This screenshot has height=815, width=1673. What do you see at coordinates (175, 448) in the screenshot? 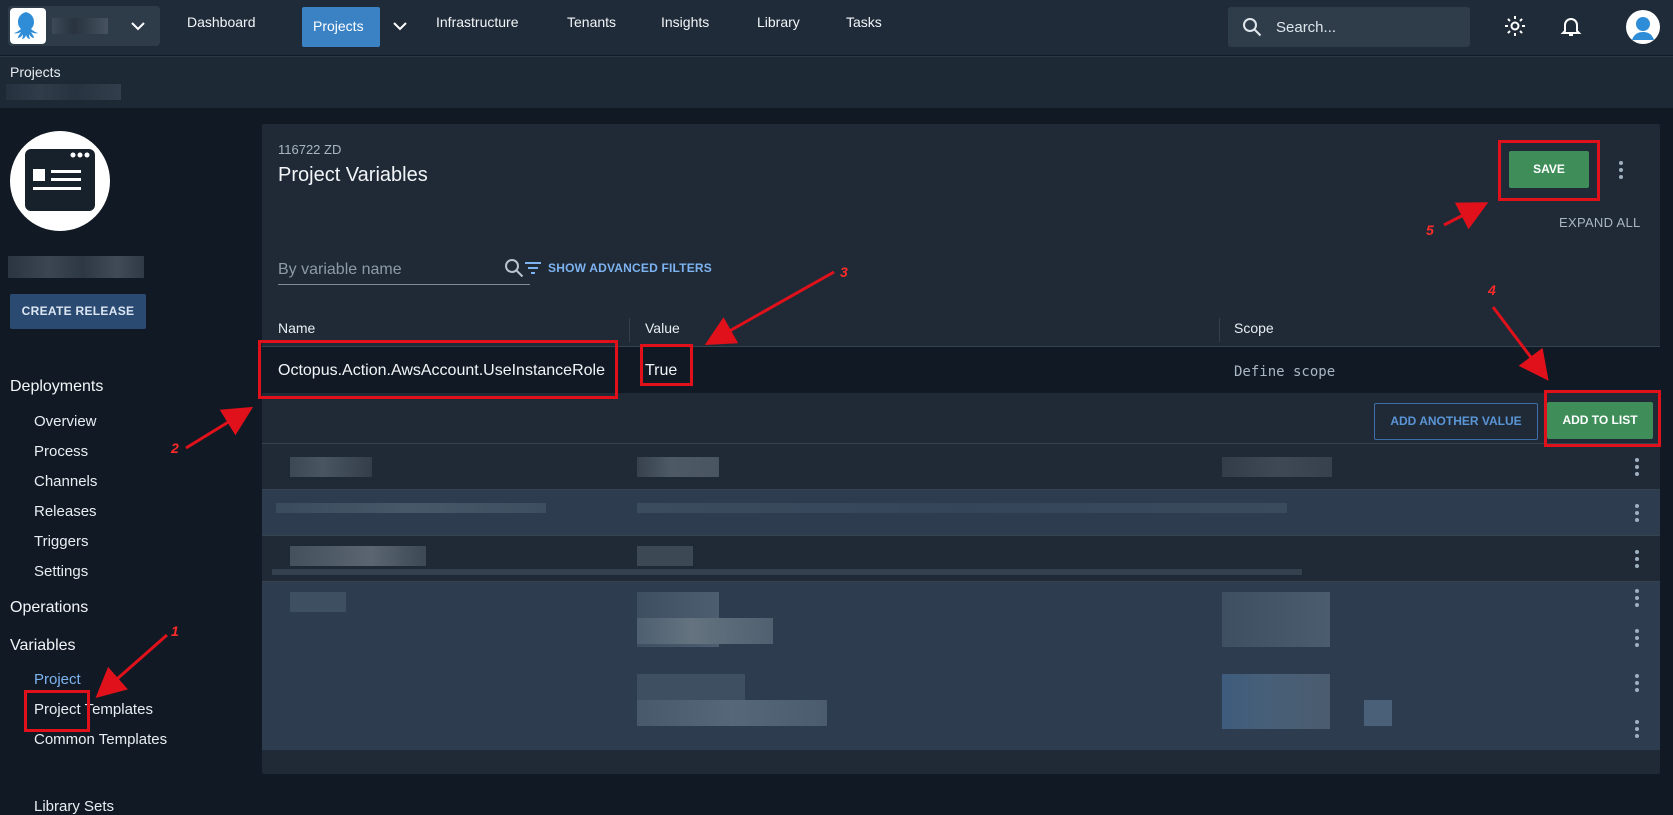
I see `annotation-number-2: 2` at bounding box center [175, 448].